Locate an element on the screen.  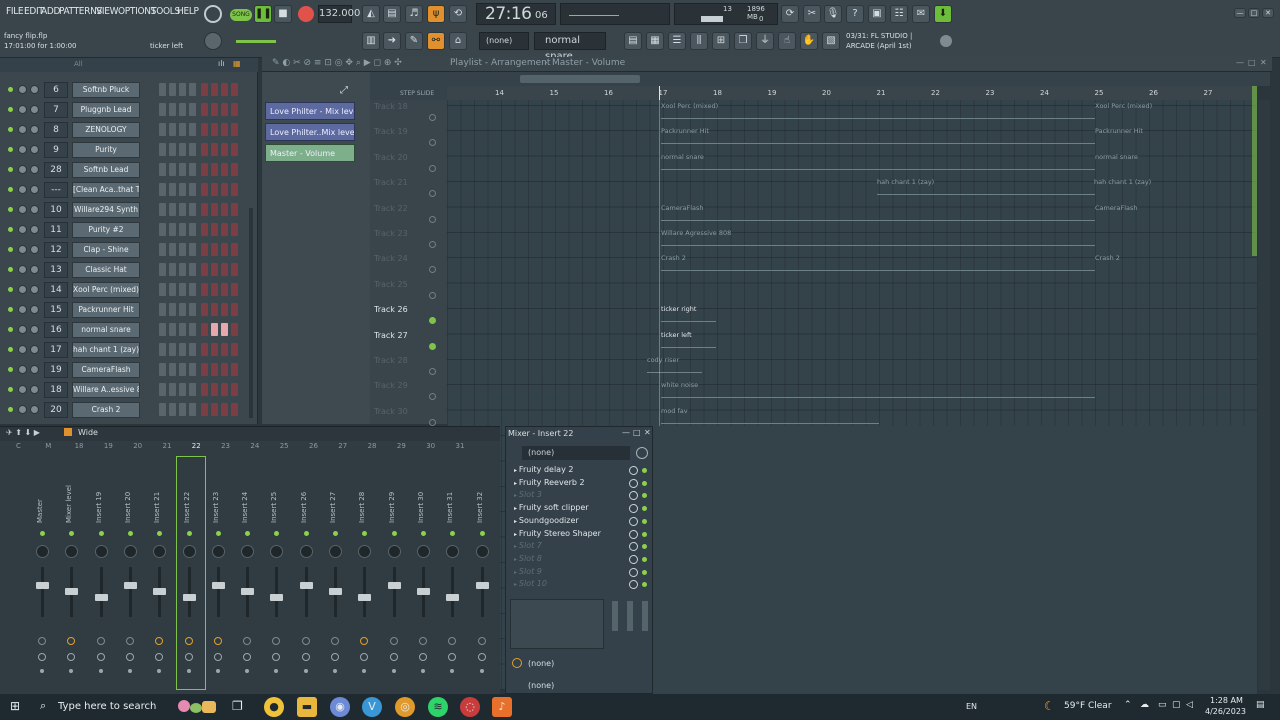
effect-slot: ▸ Slot 8 is located at coordinates (580, 560).